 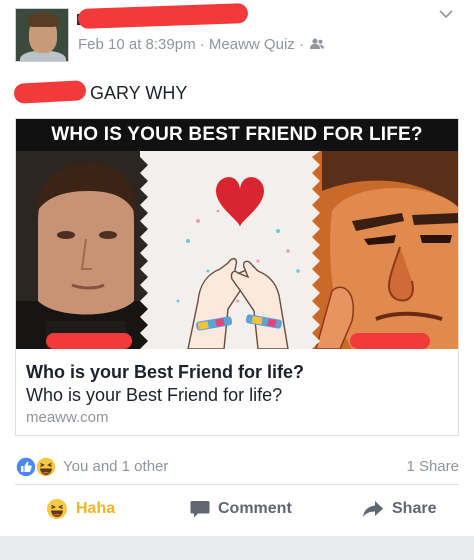 What do you see at coordinates (313, 250) in the screenshot?
I see `zigzag-divider-right` at bounding box center [313, 250].